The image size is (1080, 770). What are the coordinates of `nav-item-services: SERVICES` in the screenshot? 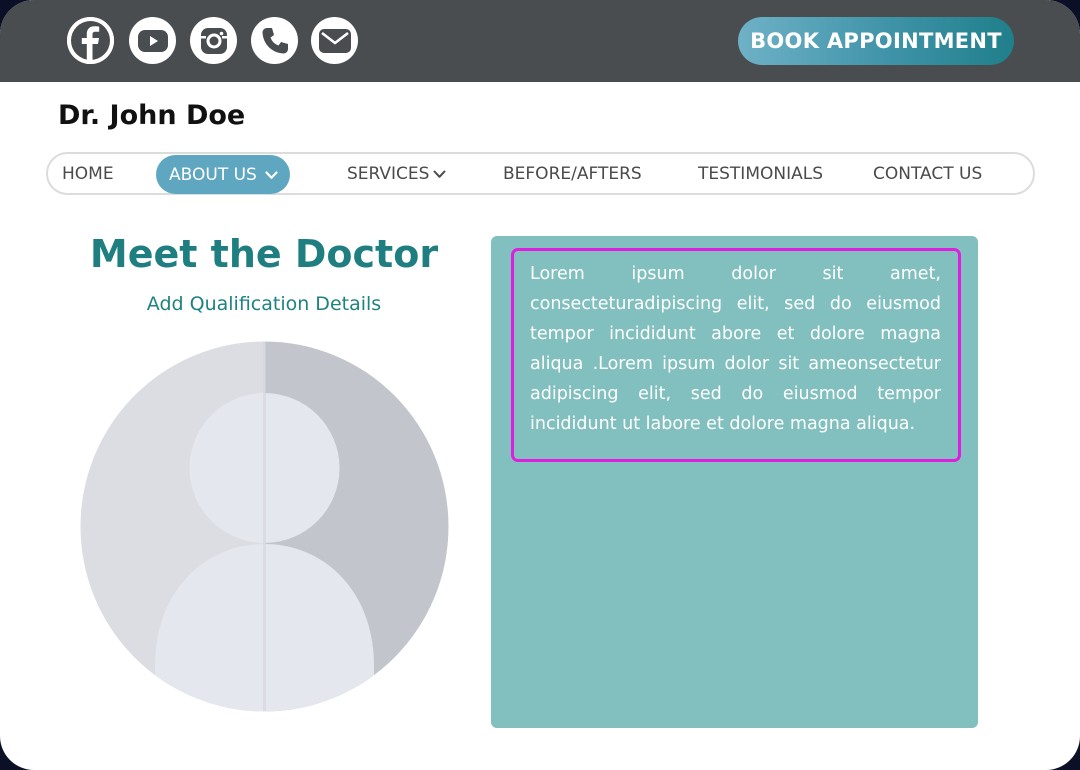 It's located at (396, 173).